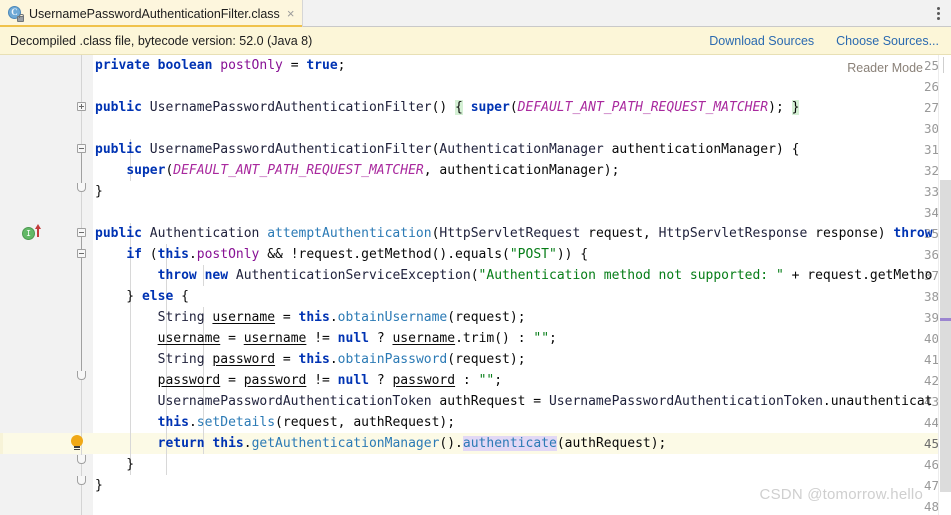 Image resolution: width=951 pixels, height=515 pixels. What do you see at coordinates (142, 296) in the screenshot?
I see `code-line-38: } else {` at bounding box center [142, 296].